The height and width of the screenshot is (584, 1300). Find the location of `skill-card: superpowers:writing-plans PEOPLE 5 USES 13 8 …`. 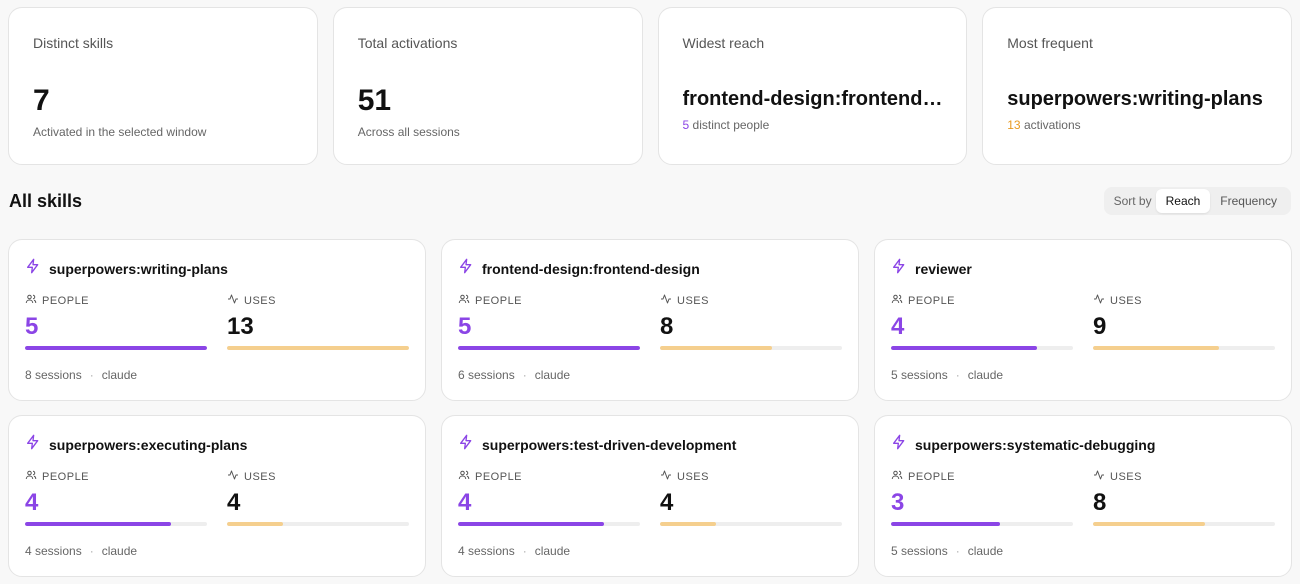

skill-card: superpowers:writing-plans PEOPLE 5 USES 13 8 … is located at coordinates (217, 320).